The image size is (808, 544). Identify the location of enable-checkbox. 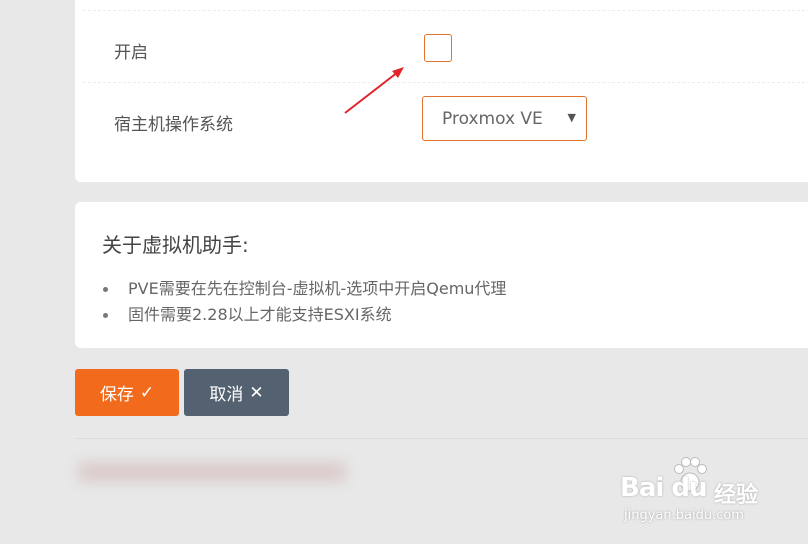
(438, 48).